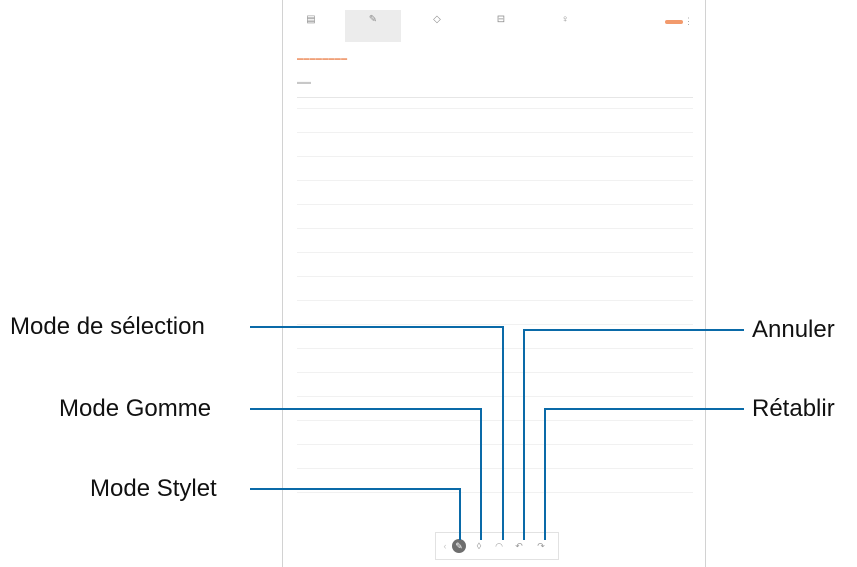 This screenshot has width=857, height=567. What do you see at coordinates (107, 326) in the screenshot?
I see `callout-mode-selection: Mode de sélection` at bounding box center [107, 326].